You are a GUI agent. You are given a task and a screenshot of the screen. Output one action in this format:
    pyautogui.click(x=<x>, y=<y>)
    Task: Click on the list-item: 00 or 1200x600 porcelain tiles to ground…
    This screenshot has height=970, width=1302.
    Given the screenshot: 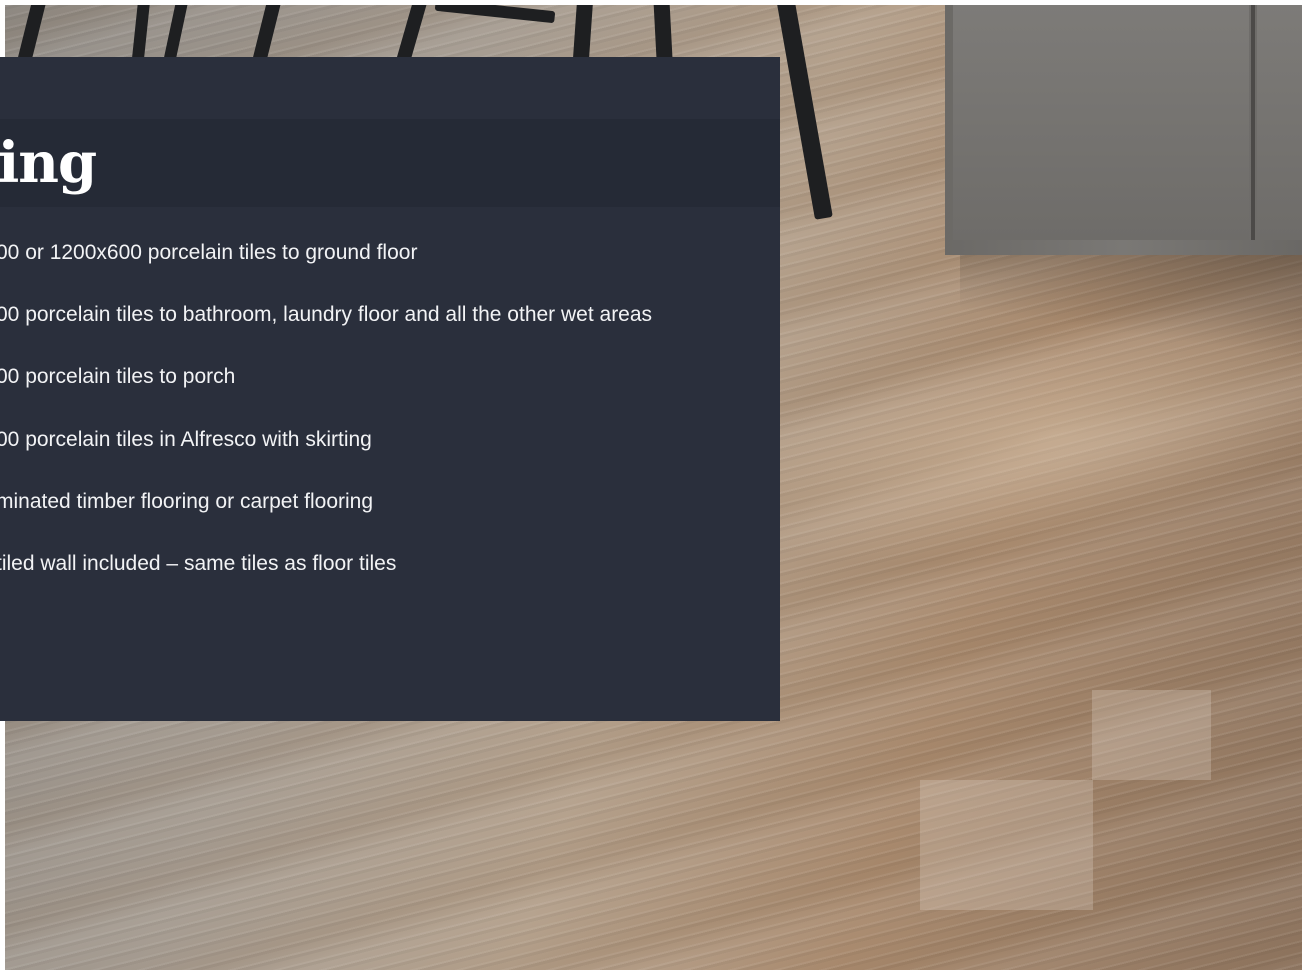 What is the action you would take?
    pyautogui.click(x=209, y=252)
    